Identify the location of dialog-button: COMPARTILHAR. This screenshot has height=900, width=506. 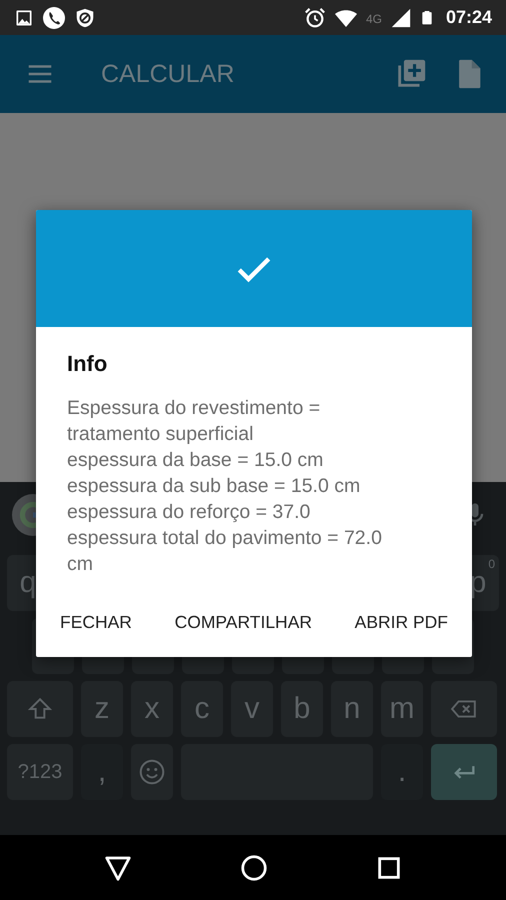
(243, 622).